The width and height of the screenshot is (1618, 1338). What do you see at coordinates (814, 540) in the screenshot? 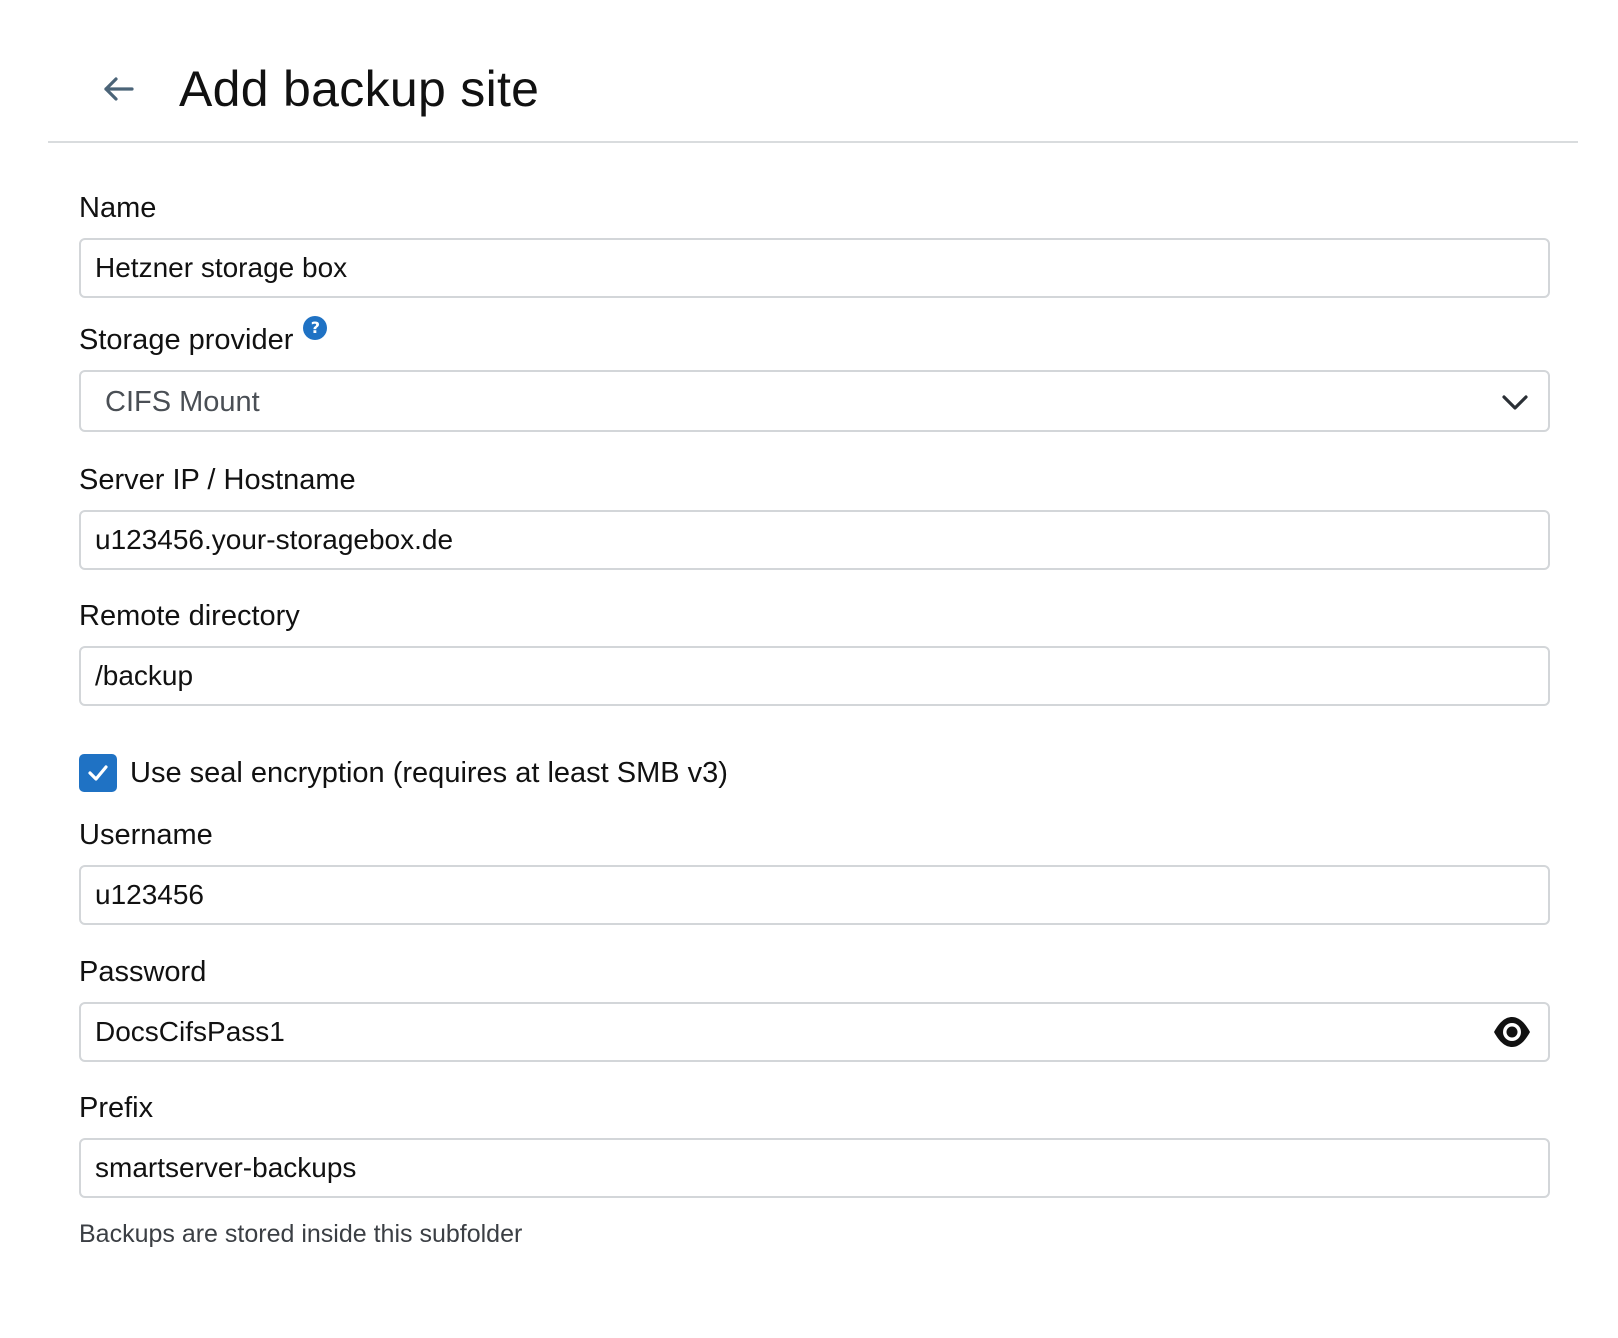
I see `server-input` at bounding box center [814, 540].